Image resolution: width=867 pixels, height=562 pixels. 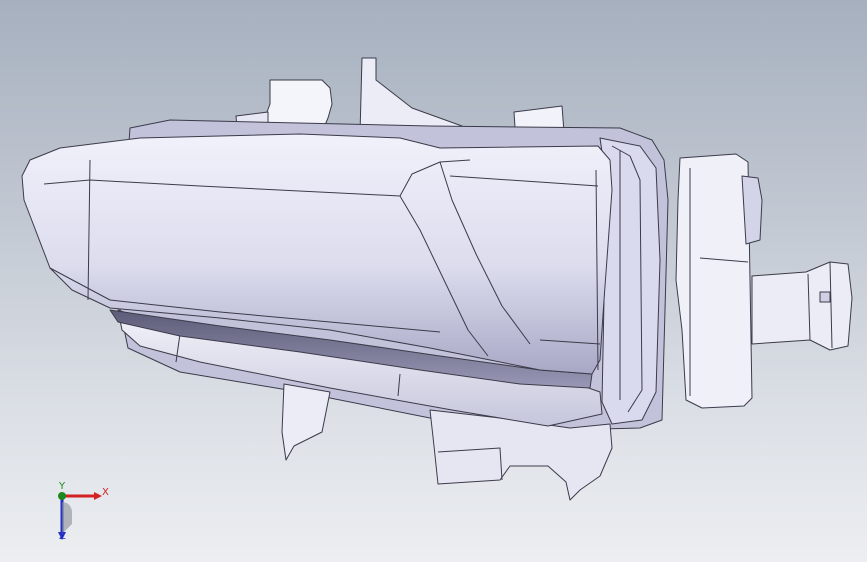 What do you see at coordinates (62, 486) in the screenshot?
I see `triad-y-label: Y` at bounding box center [62, 486].